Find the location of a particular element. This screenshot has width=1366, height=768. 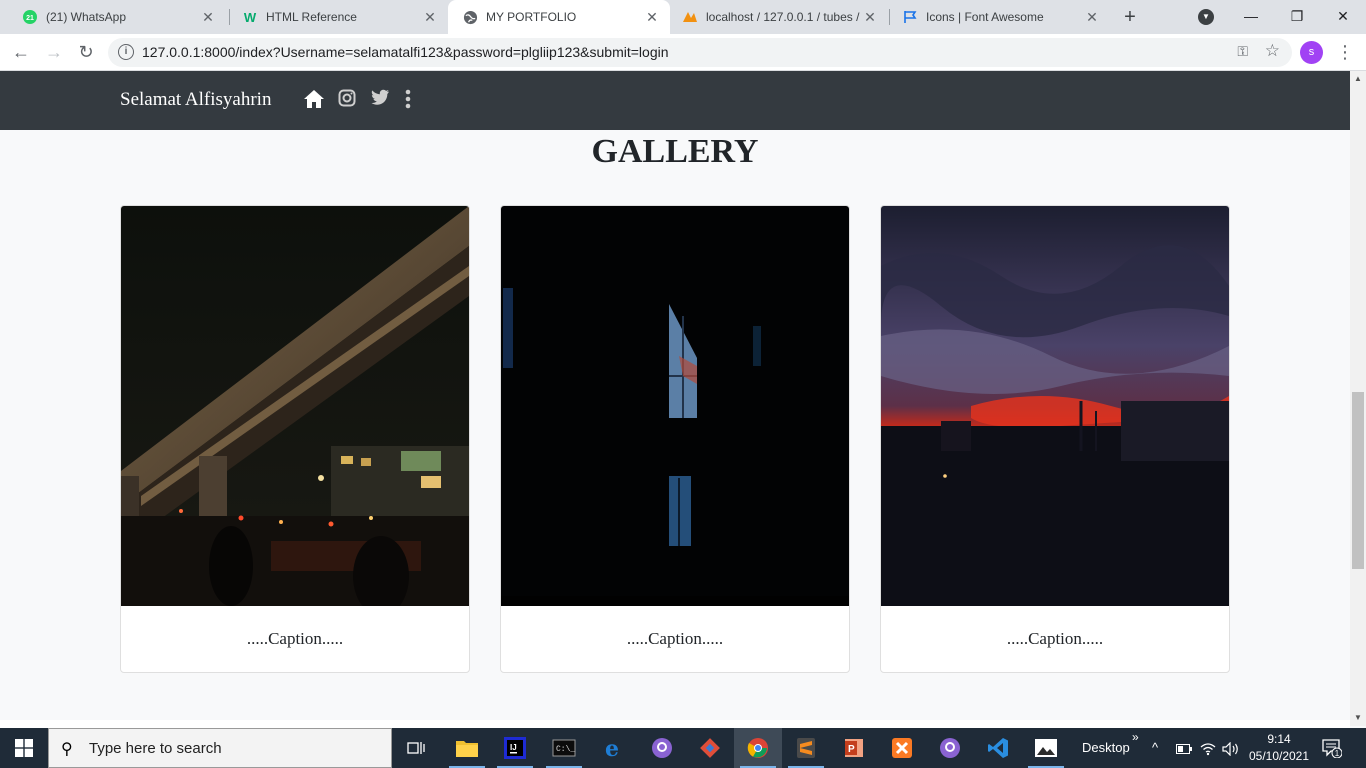

globe-icon is located at coordinates (470, 17).